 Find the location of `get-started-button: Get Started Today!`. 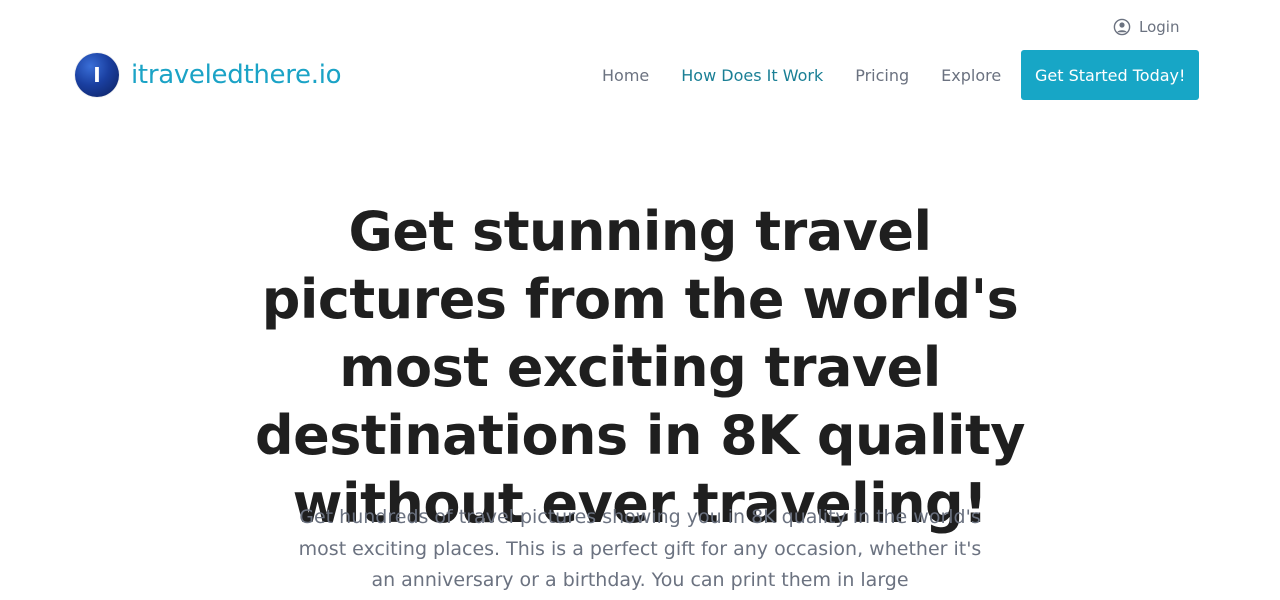

get-started-button: Get Started Today! is located at coordinates (1110, 75).